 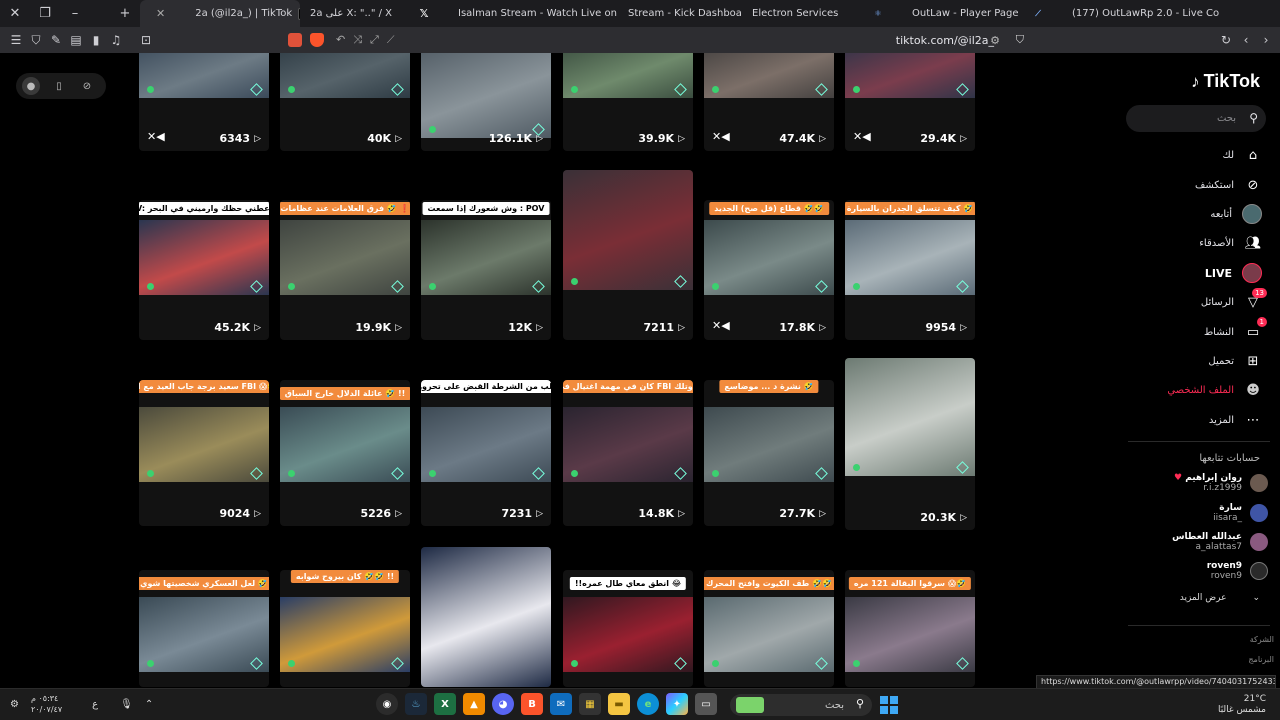 What do you see at coordinates (1198, 571) in the screenshot?
I see `following-account: roven9 roven9` at bounding box center [1198, 571].